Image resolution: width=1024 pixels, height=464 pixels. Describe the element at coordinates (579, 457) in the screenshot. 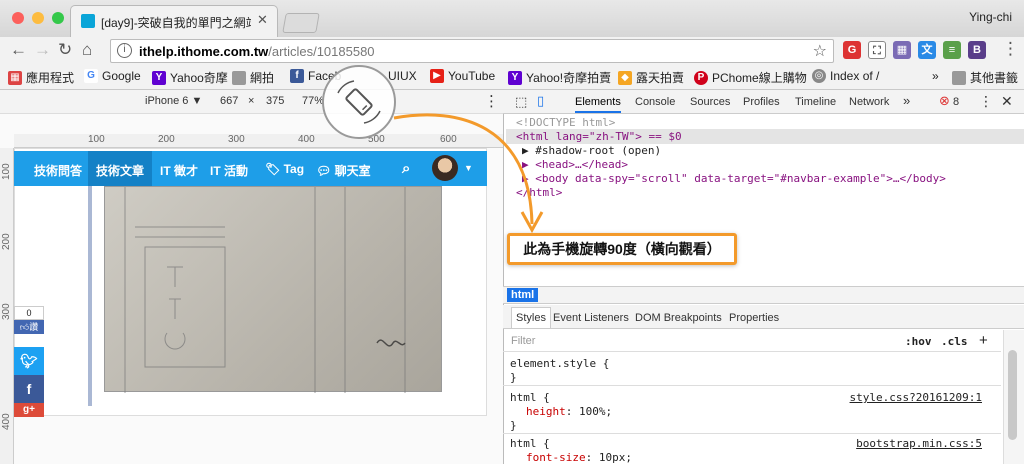

I see `rule-declaration: font-size: 10px;` at that location.